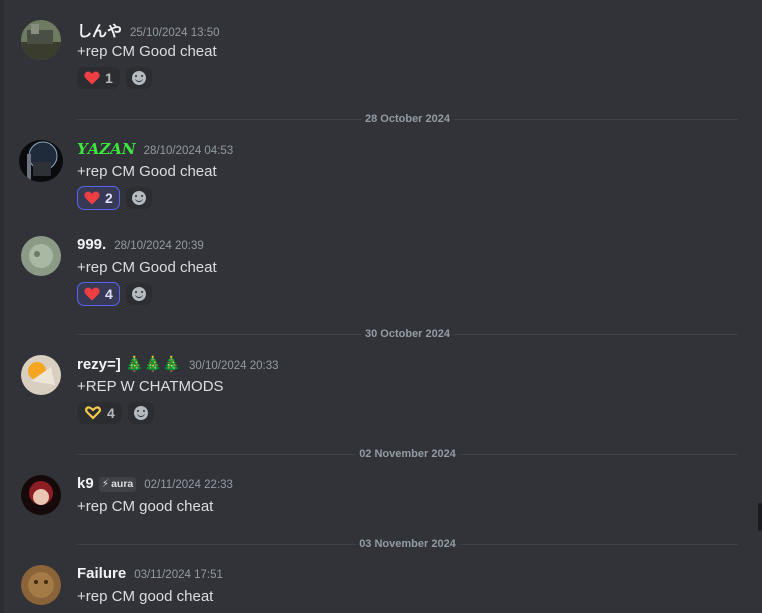 The image size is (762, 613). Describe the element at coordinates (109, 198) in the screenshot. I see `reaction-count: 2` at that location.